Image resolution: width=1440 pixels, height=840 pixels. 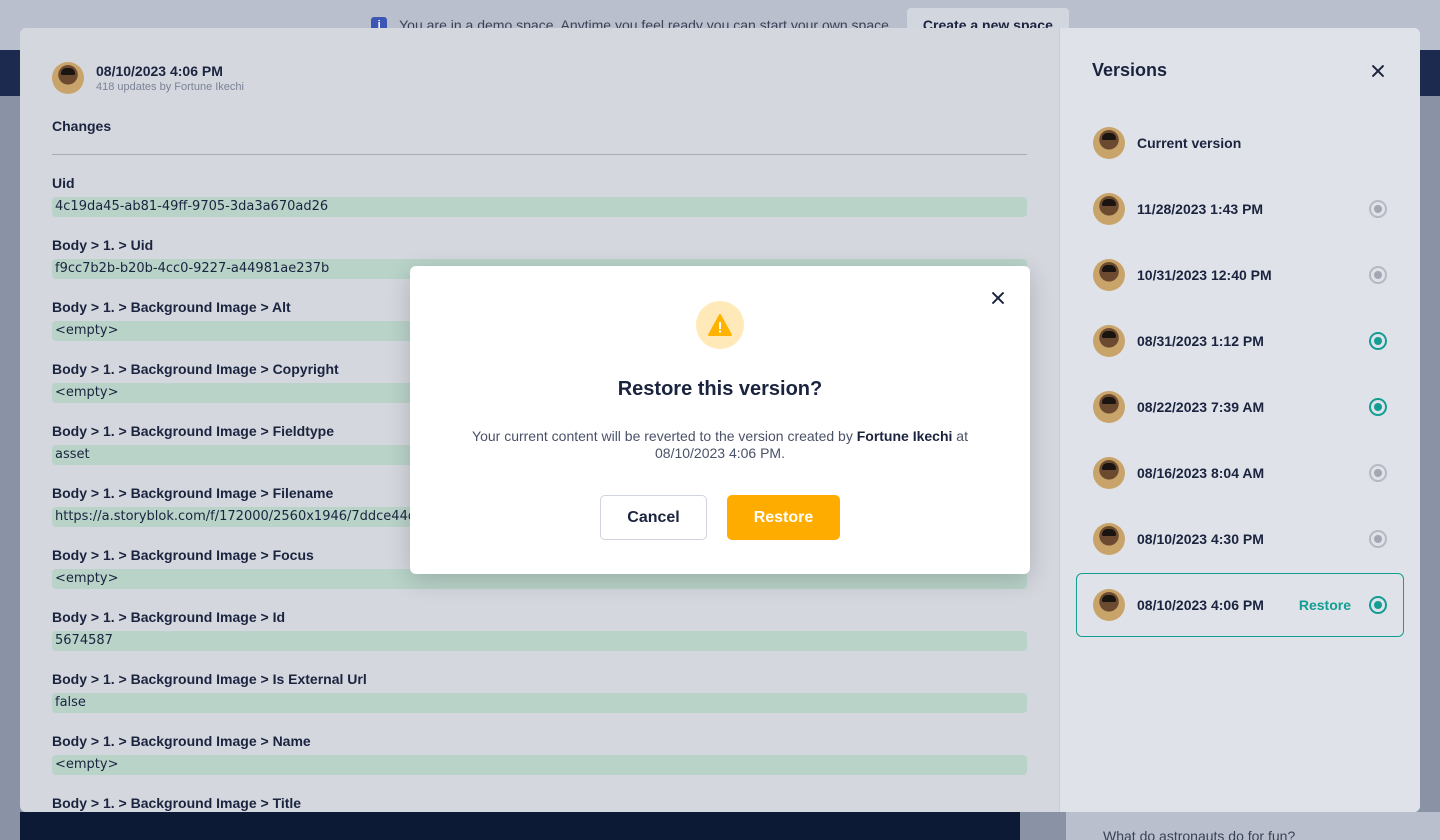 What do you see at coordinates (998, 298) in the screenshot?
I see `dialog-close-icon` at bounding box center [998, 298].